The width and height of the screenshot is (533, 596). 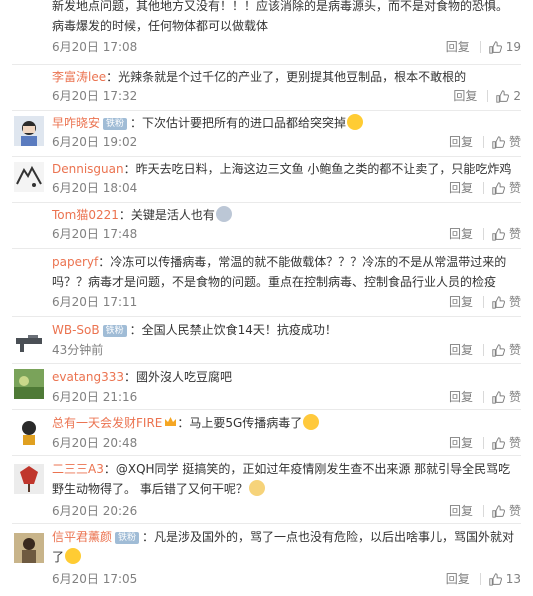 What do you see at coordinates (95, 47) in the screenshot?
I see `comment-time: 6月20日 17:08` at bounding box center [95, 47].